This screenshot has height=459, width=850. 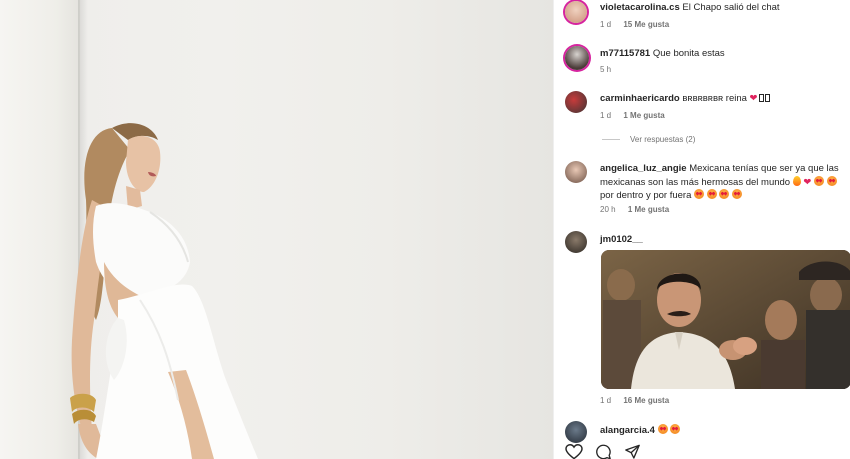 What do you see at coordinates (646, 24) in the screenshot?
I see `comment-likes: 15 Me gusta` at bounding box center [646, 24].